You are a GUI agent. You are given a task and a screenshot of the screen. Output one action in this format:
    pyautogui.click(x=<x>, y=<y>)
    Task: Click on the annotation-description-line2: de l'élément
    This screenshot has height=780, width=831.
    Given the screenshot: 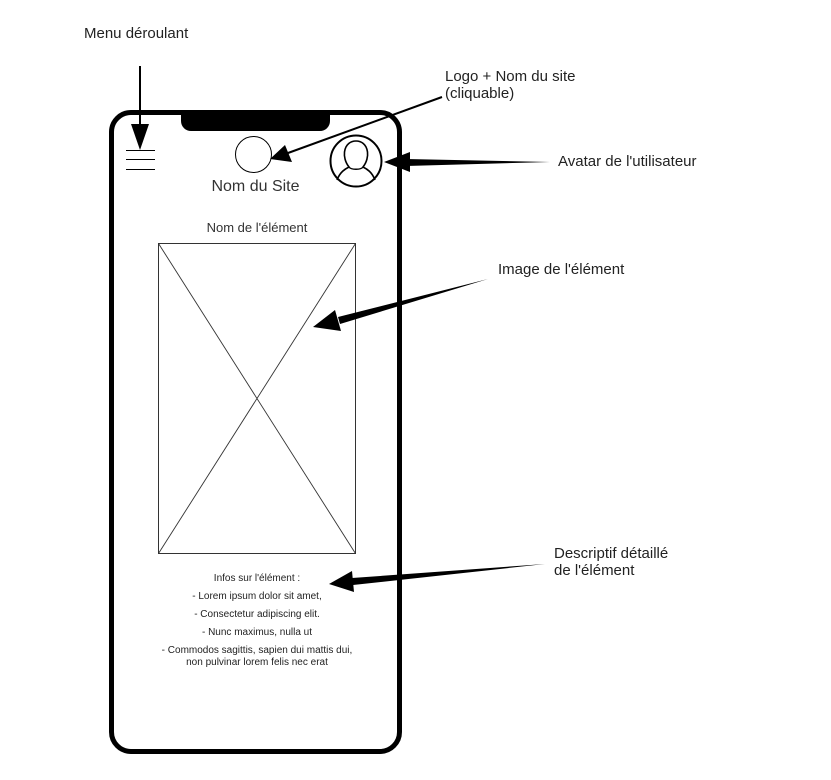 What is the action you would take?
    pyautogui.click(x=594, y=570)
    